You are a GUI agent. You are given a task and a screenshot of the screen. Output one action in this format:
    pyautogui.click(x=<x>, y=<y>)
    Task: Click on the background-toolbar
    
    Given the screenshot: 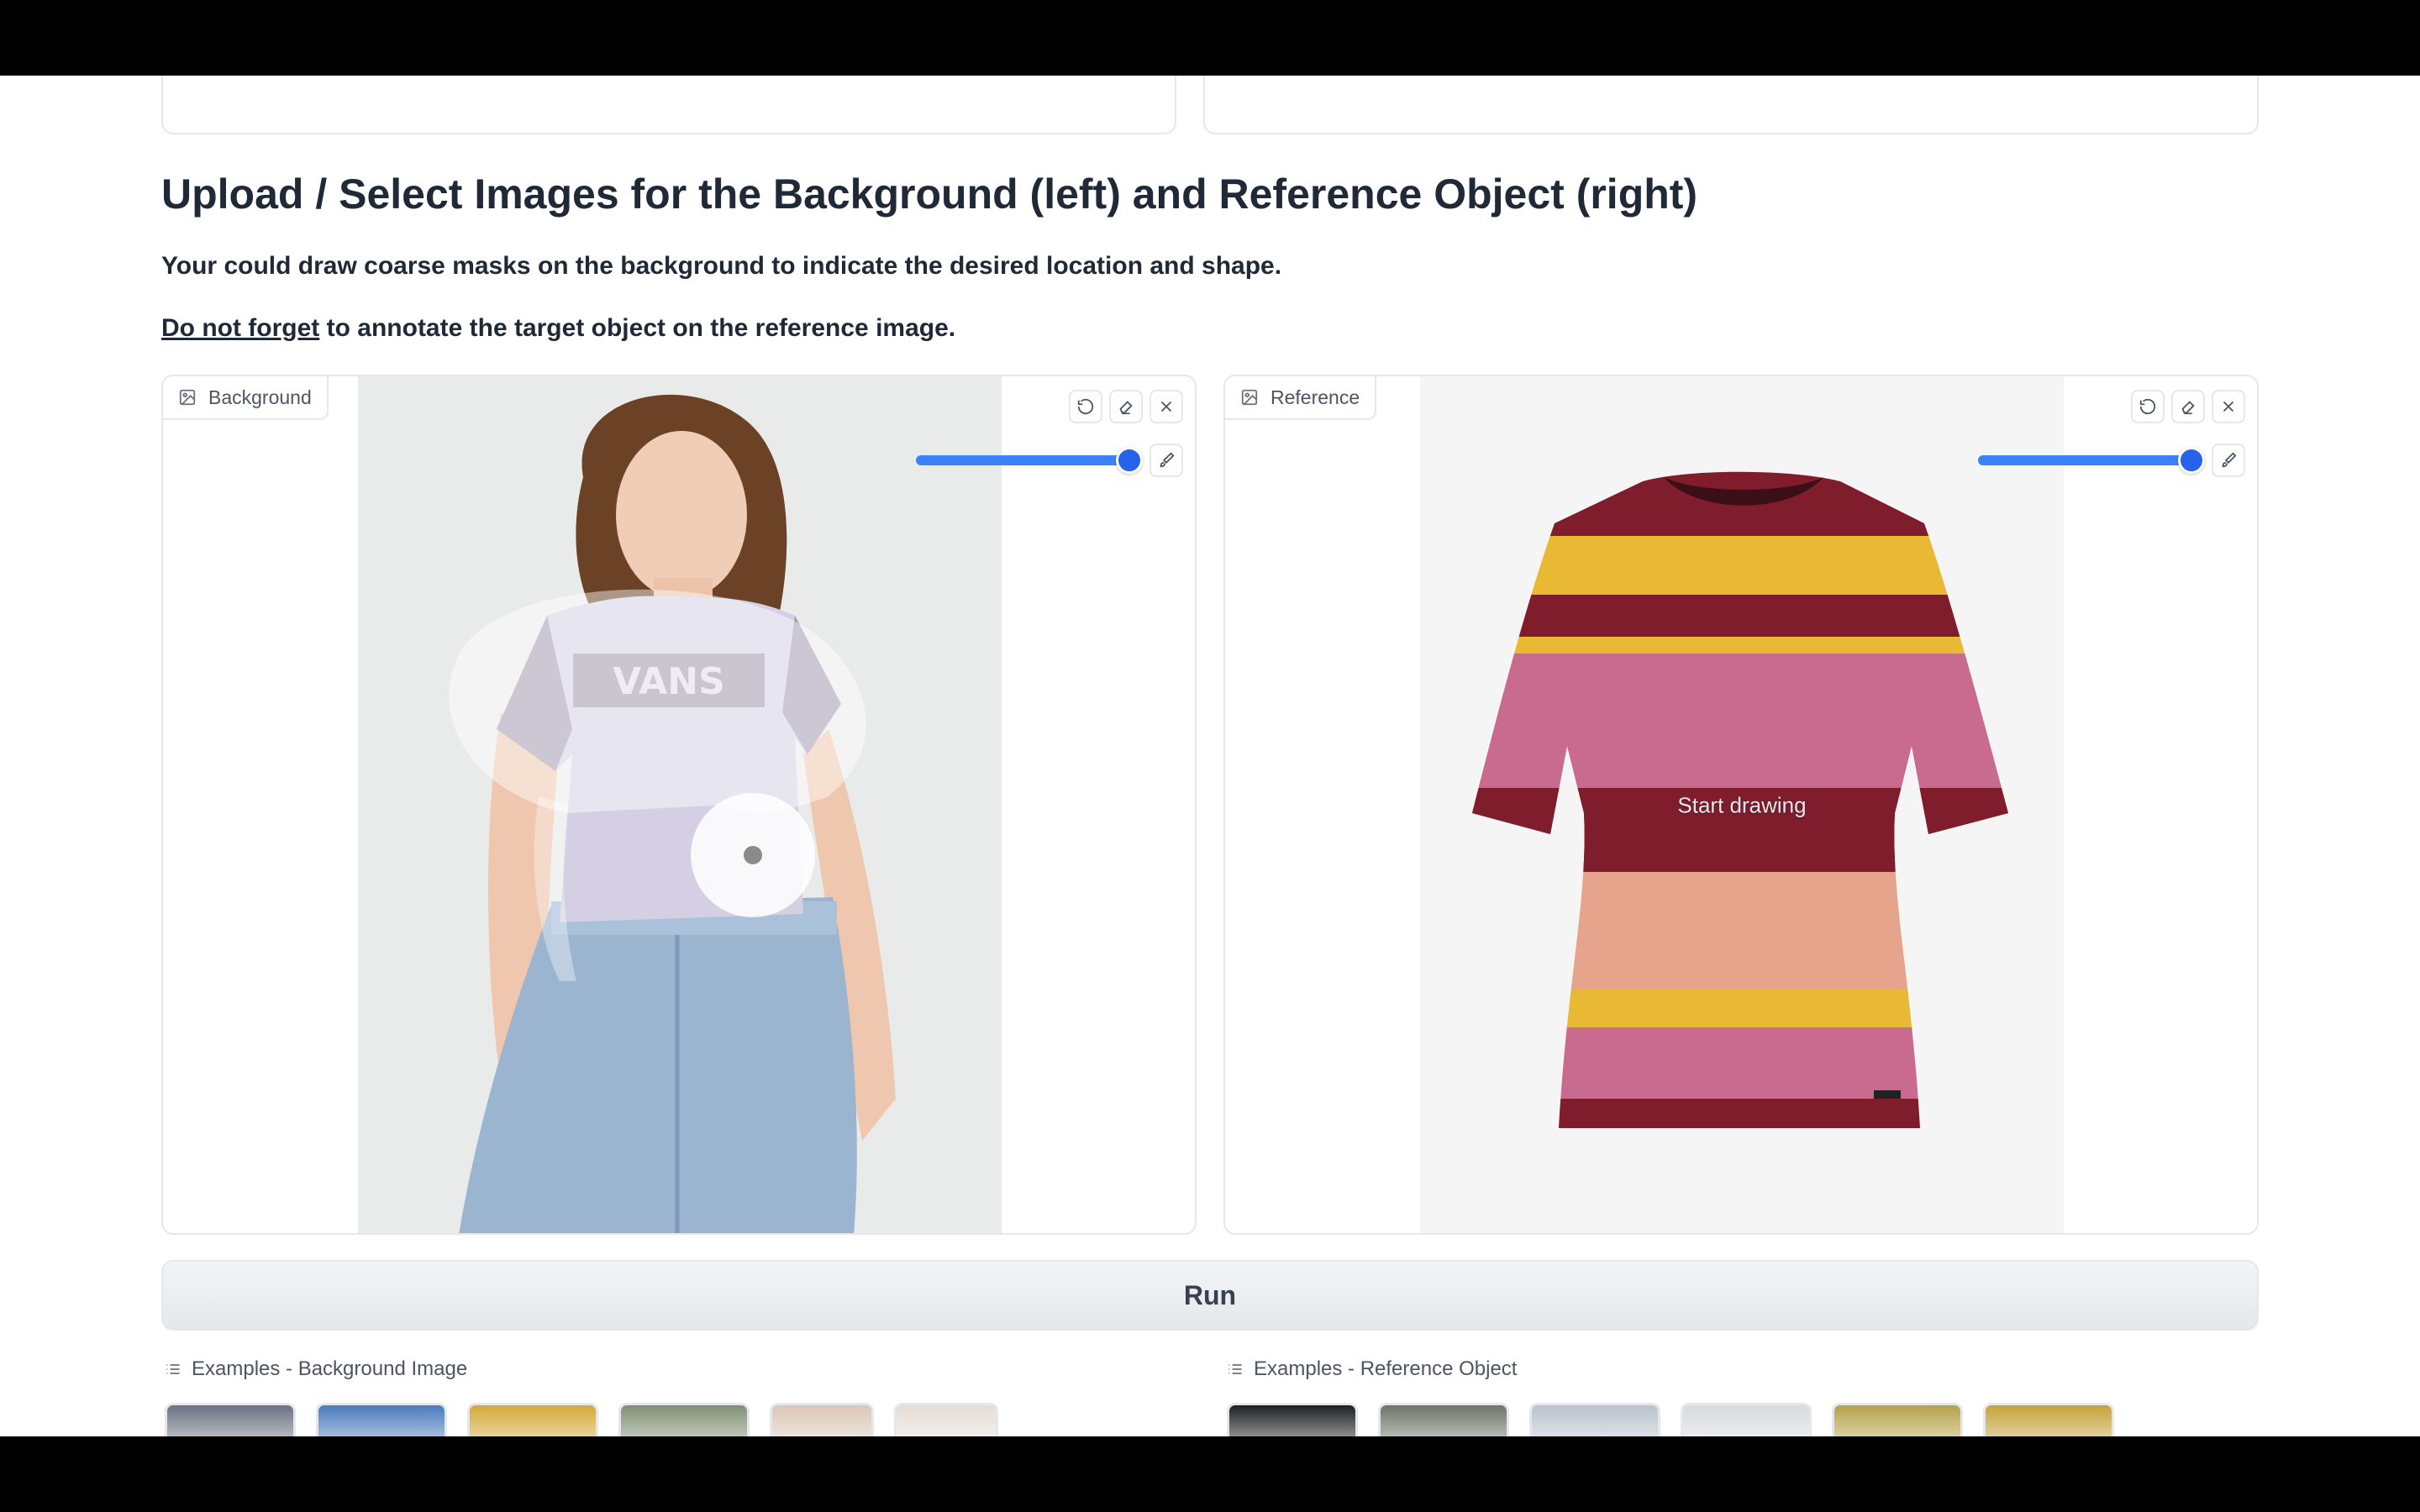 What is the action you would take?
    pyautogui.click(x=1126, y=406)
    